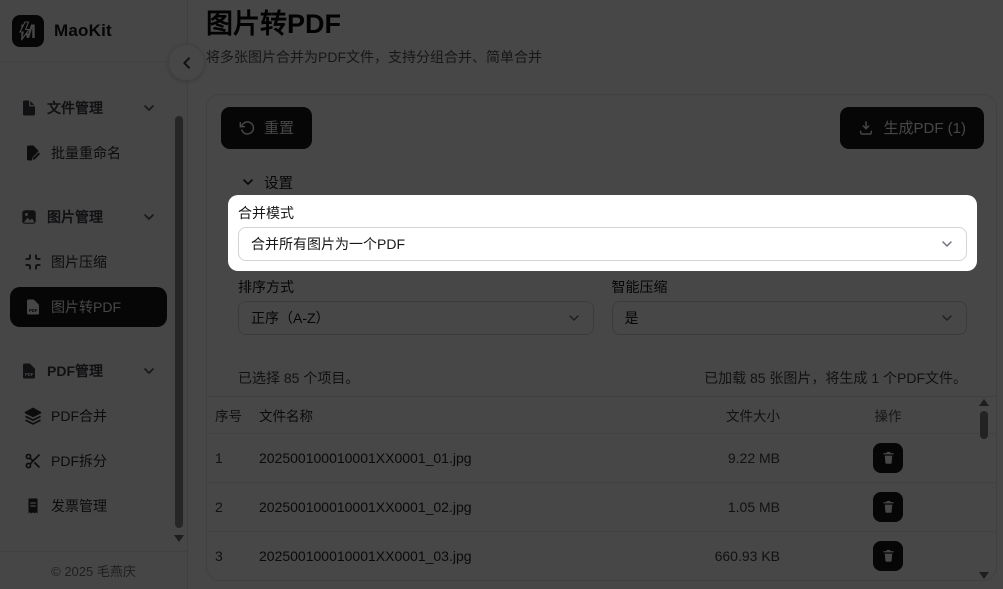 The image size is (1003, 589). Describe the element at coordinates (947, 243) in the screenshot. I see `chevron-down-icon` at that location.